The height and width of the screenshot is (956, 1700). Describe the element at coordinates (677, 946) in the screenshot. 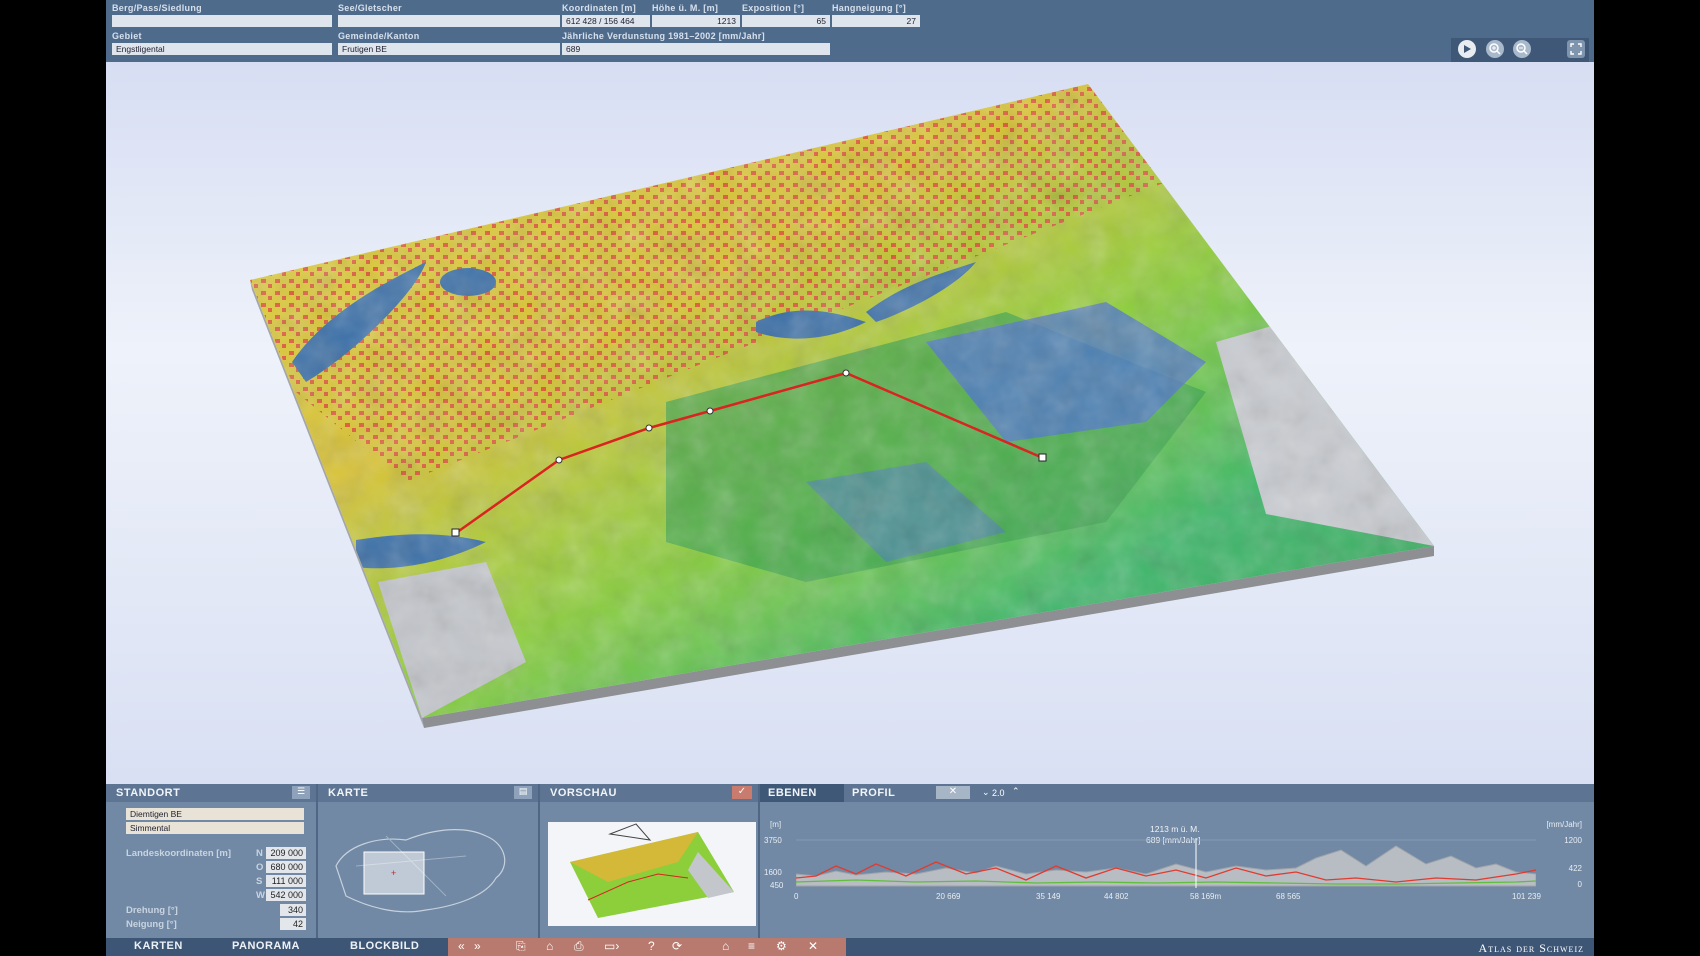

I see `rotate-icon: ⟳` at that location.